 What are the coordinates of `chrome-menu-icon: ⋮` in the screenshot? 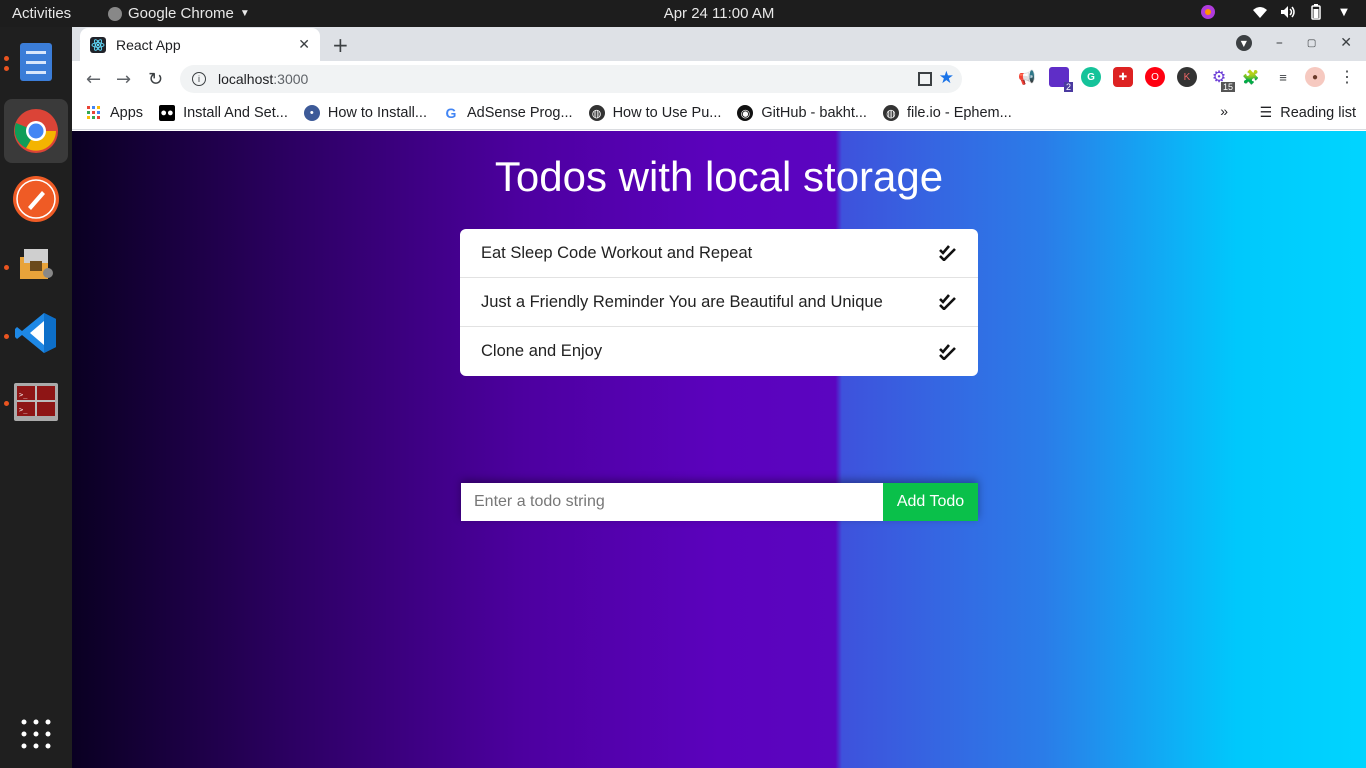 It's located at (1347, 77).